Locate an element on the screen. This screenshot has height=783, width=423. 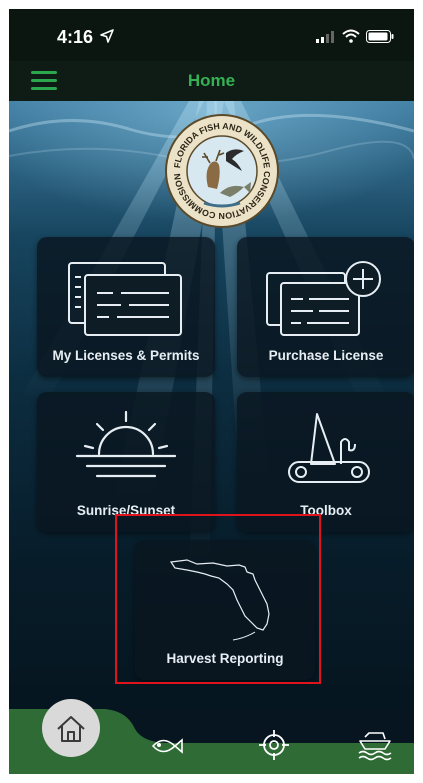
app-header: Home is located at coordinates (211, 81).